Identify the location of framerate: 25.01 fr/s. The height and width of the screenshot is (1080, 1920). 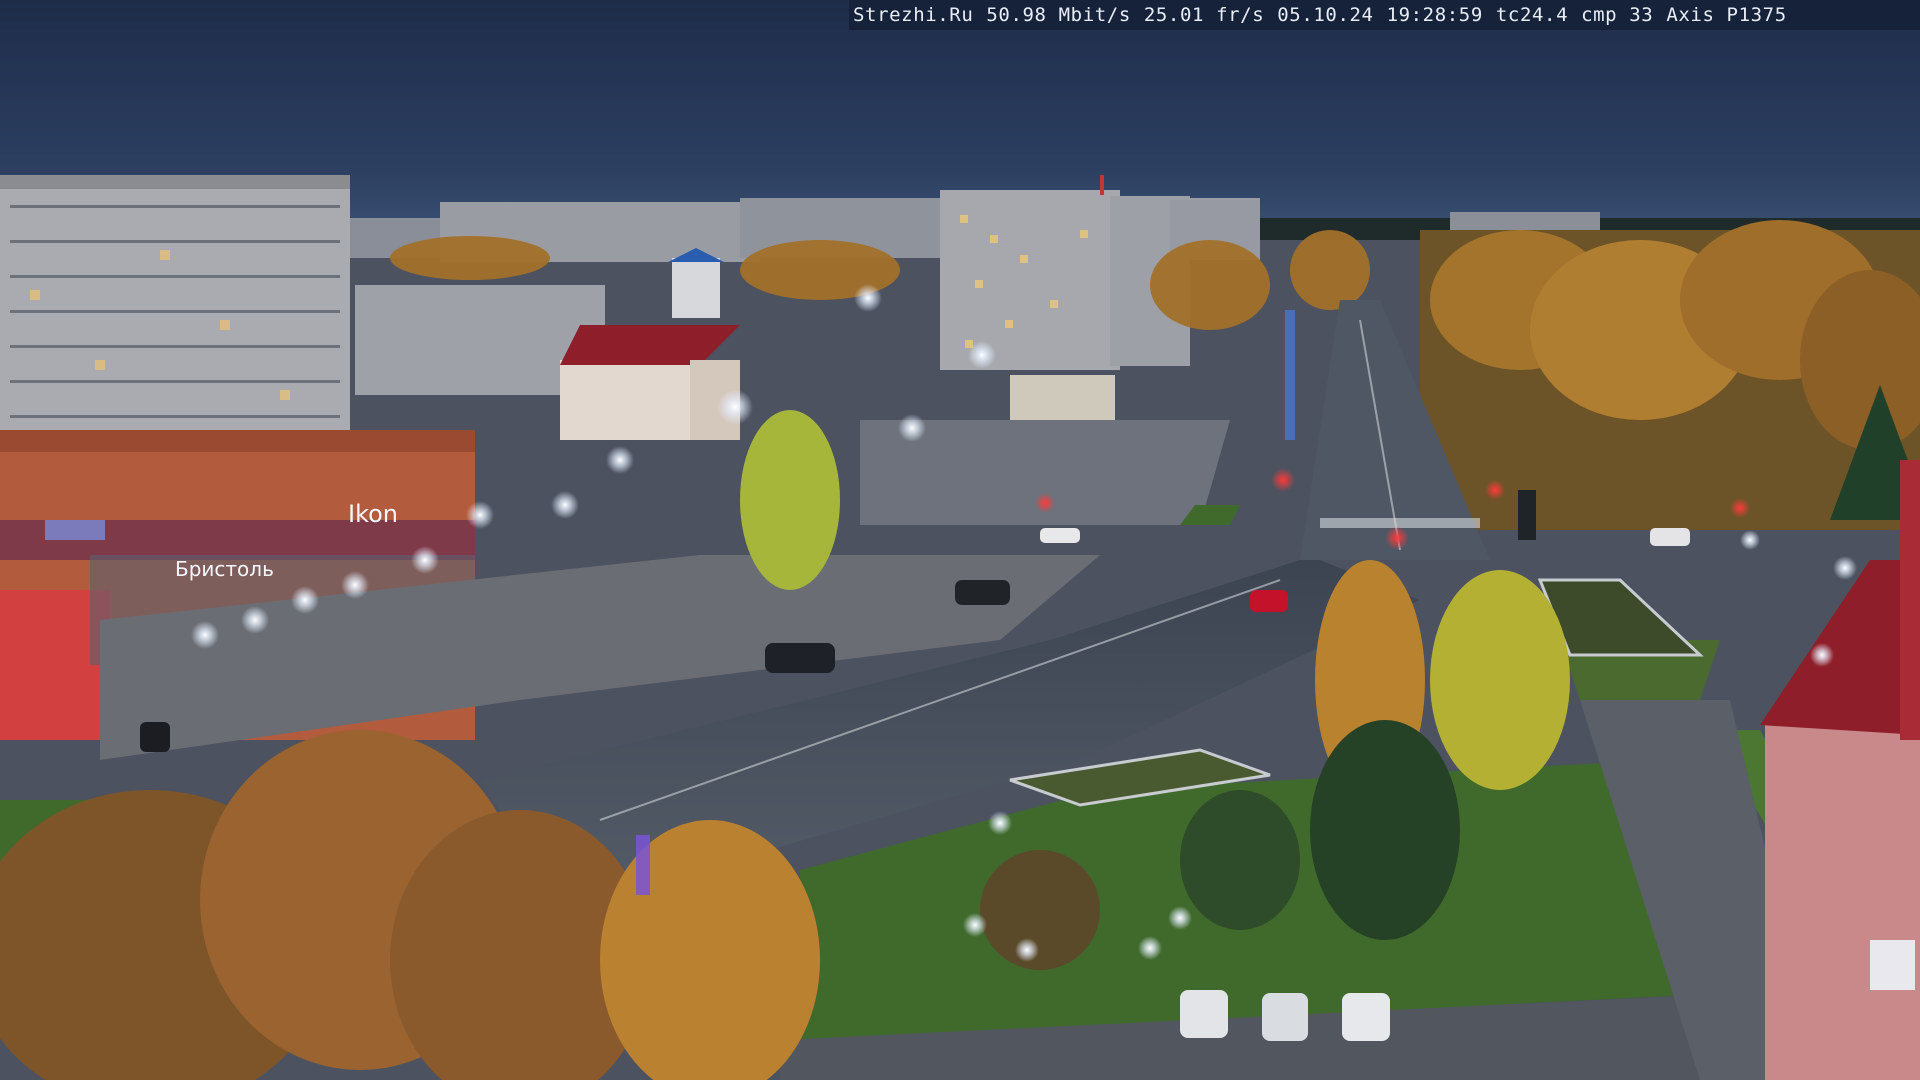
(1204, 15).